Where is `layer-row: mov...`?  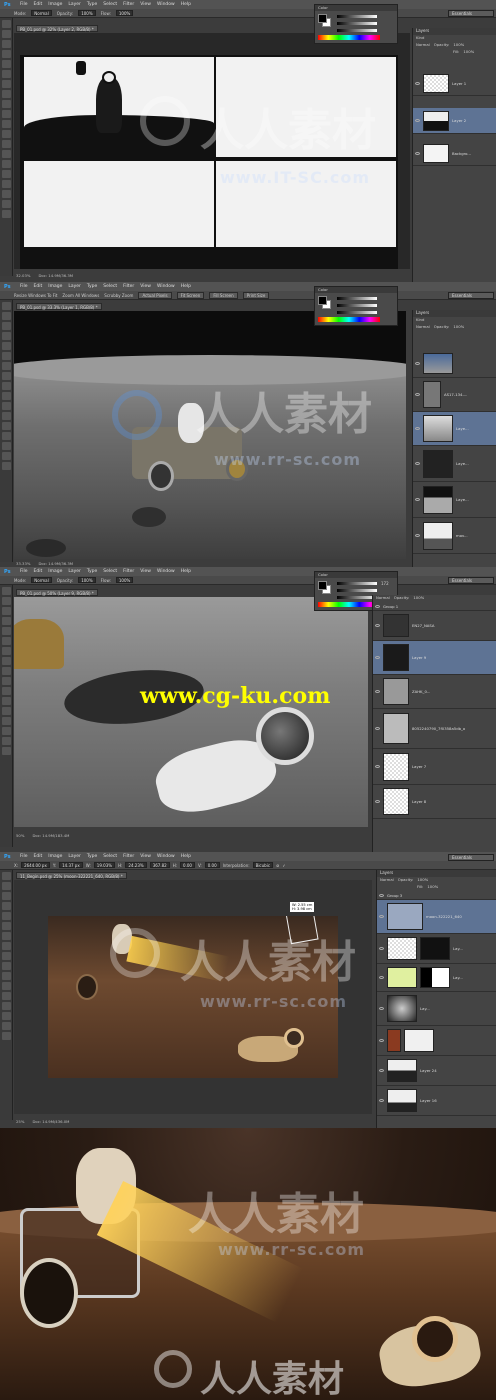
layer-row: mov... is located at coordinates (454, 536).